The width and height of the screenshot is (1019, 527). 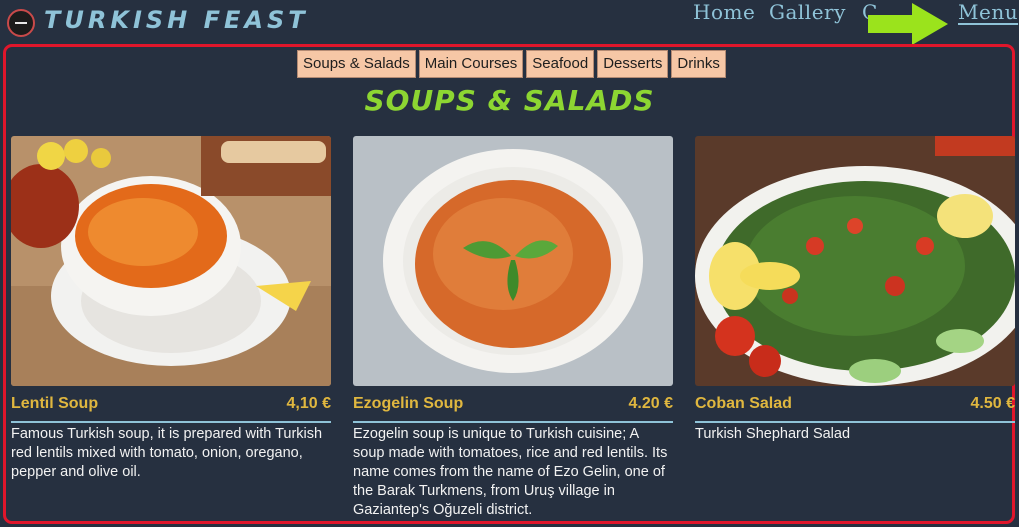 I want to click on tab-soups-salads: Soups & Salads, so click(x=356, y=64).